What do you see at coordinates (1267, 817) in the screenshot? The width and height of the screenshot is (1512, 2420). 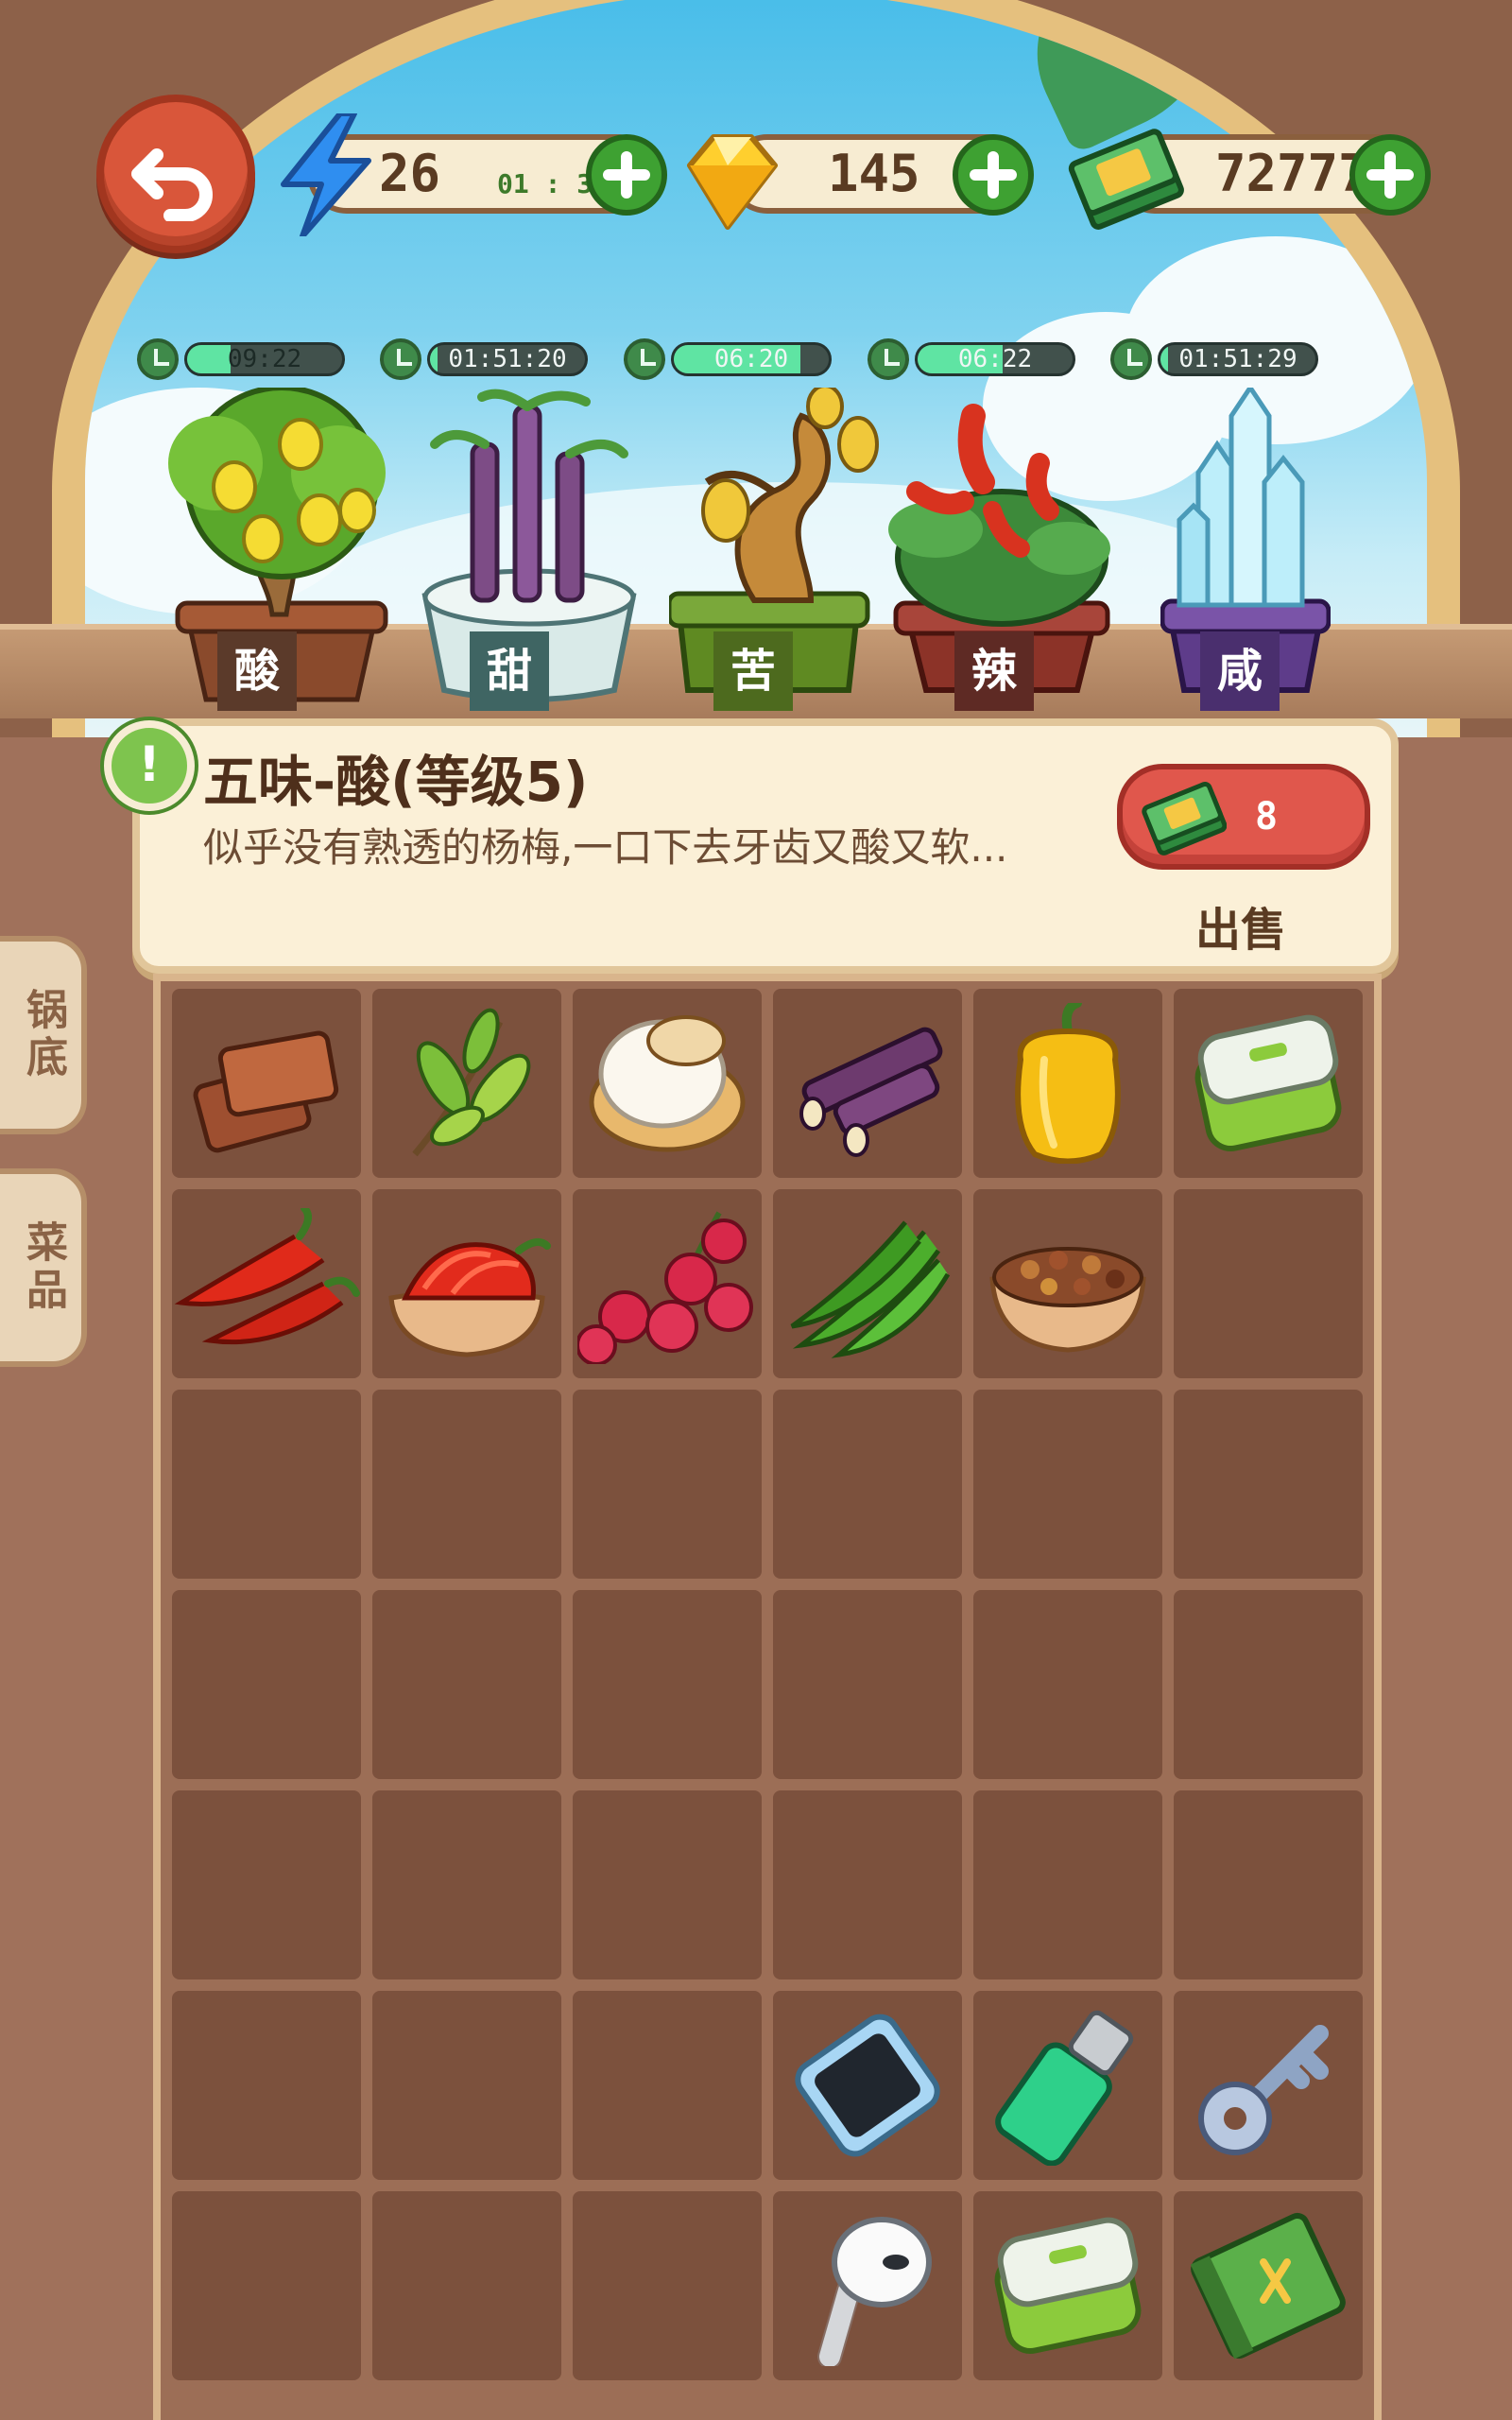 I see `sell-price: 8` at bounding box center [1267, 817].